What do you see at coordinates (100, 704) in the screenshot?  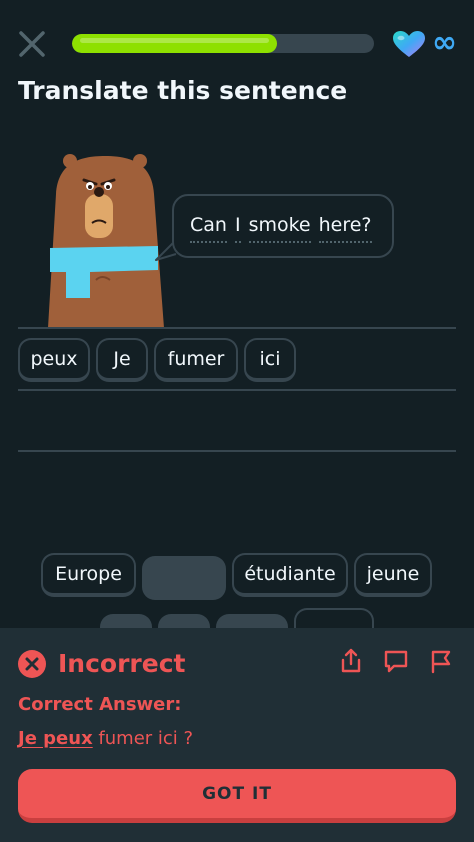 I see `correct-answer-label: Correct Answer:` at bounding box center [100, 704].